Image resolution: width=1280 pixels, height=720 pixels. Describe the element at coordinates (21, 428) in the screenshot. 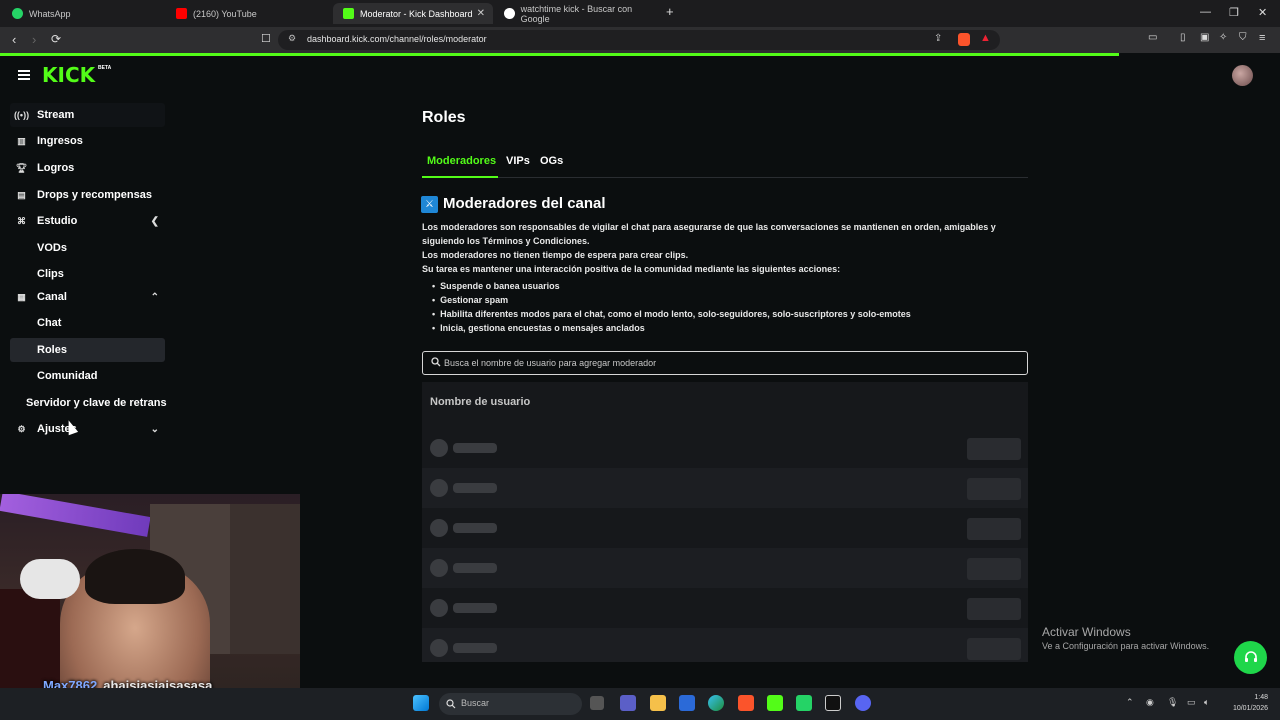

I see `gear-icon: ⚙` at that location.